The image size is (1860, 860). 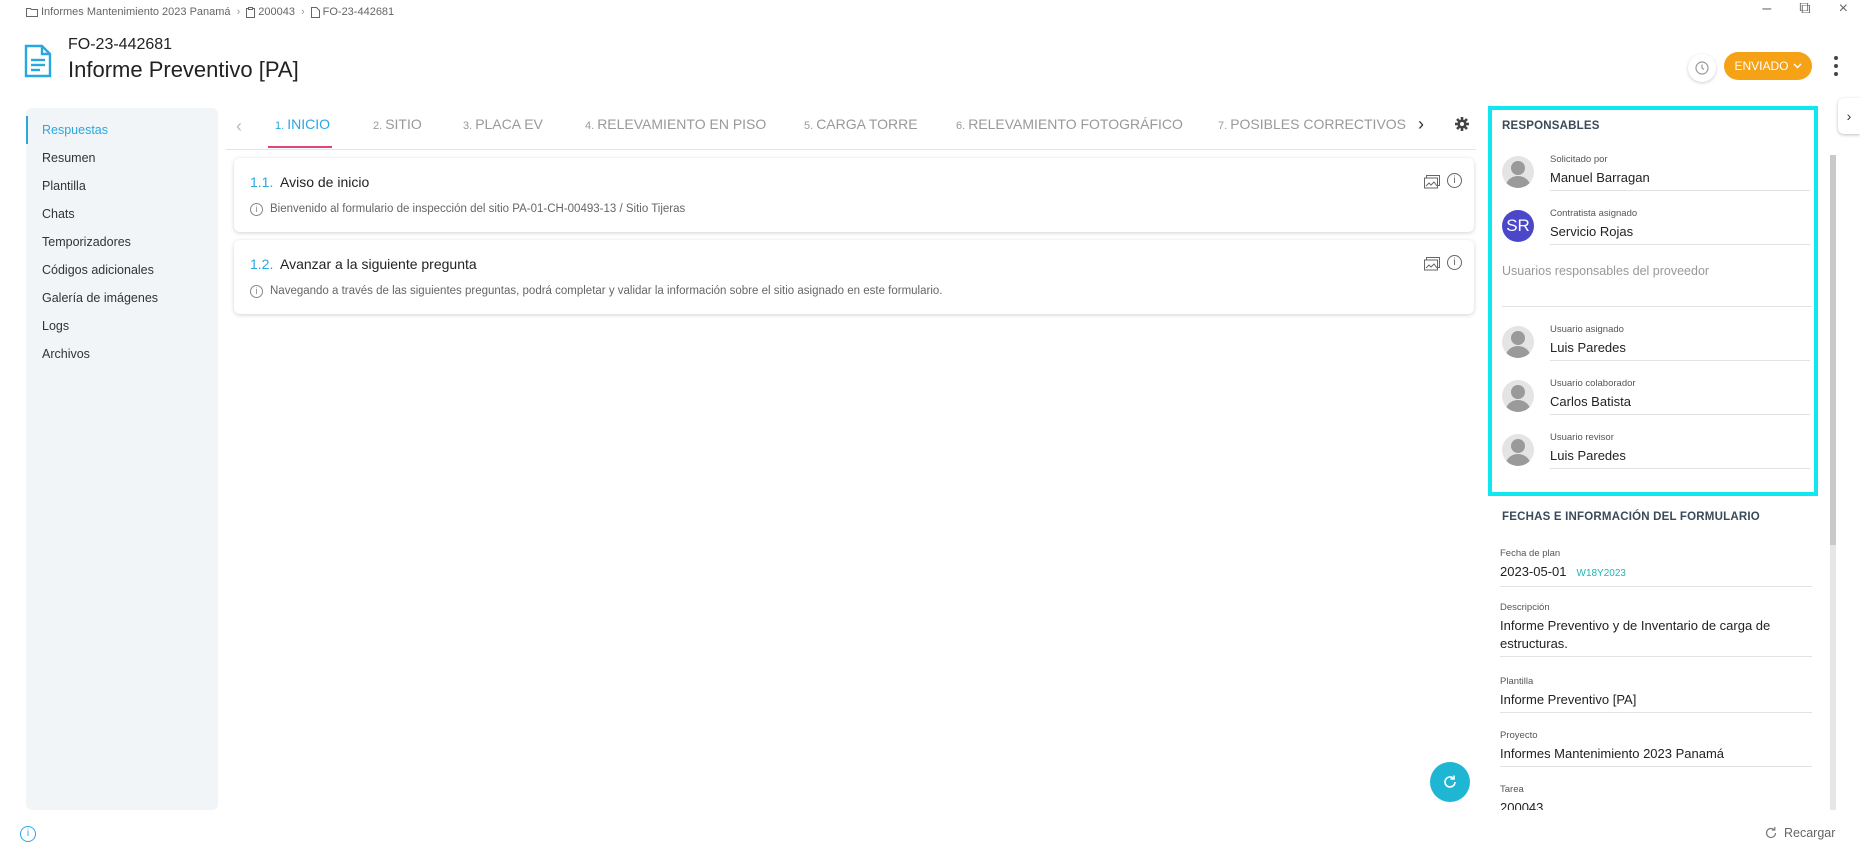 What do you see at coordinates (32, 12) in the screenshot?
I see `folder-icon` at bounding box center [32, 12].